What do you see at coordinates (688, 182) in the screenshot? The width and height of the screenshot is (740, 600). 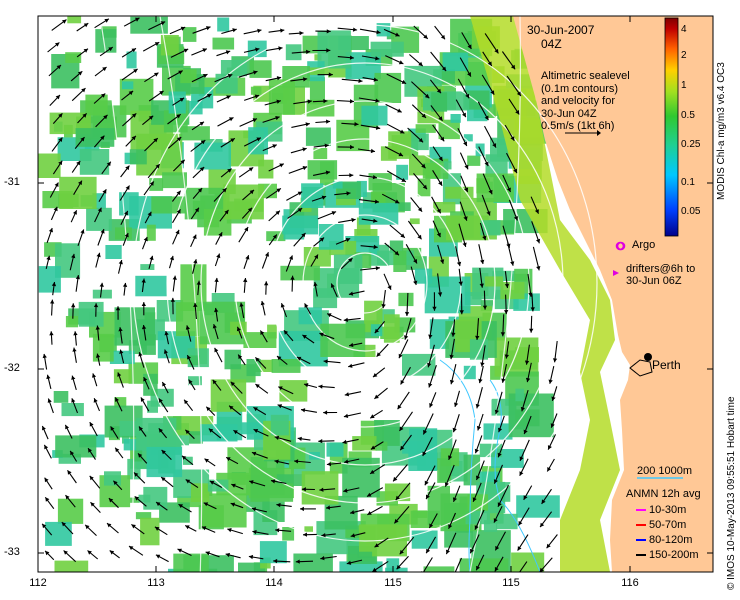 I see `colorbar-tick-label: 0.1` at bounding box center [688, 182].